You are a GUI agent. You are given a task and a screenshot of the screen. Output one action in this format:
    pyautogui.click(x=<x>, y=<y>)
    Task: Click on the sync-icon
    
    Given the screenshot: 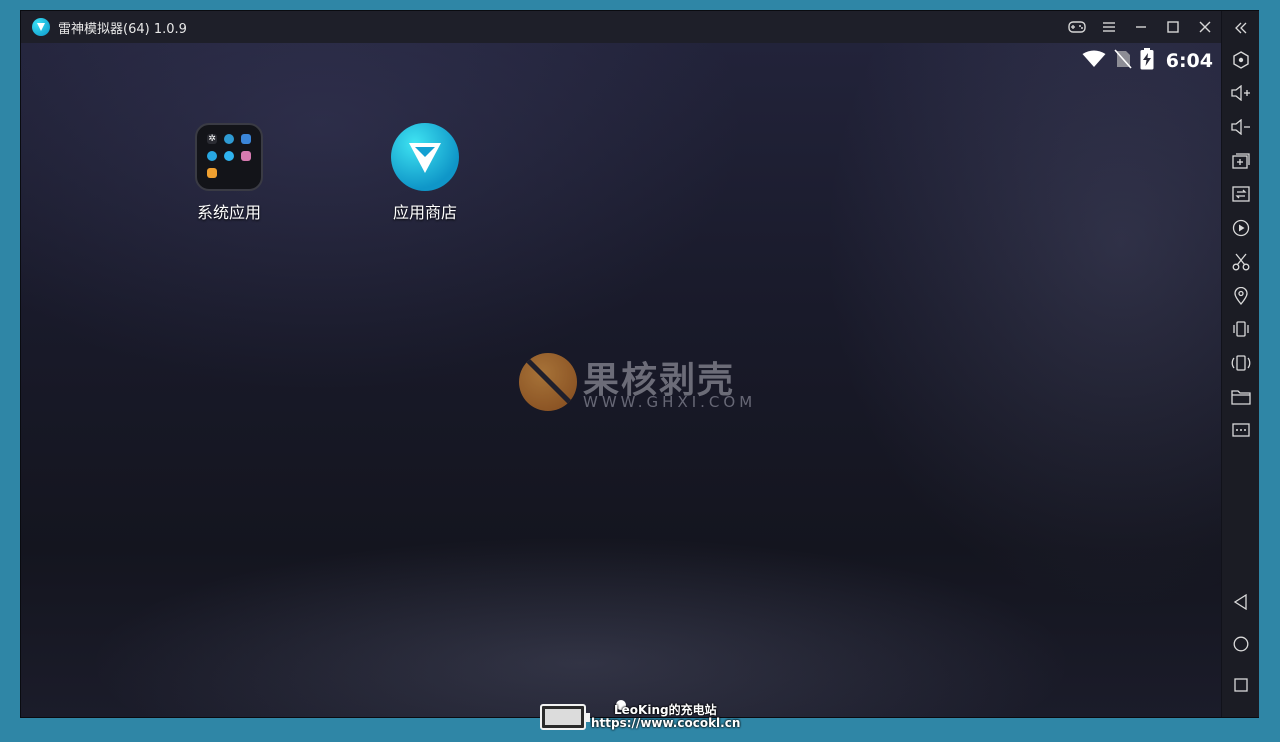 What is the action you would take?
    pyautogui.click(x=1241, y=194)
    